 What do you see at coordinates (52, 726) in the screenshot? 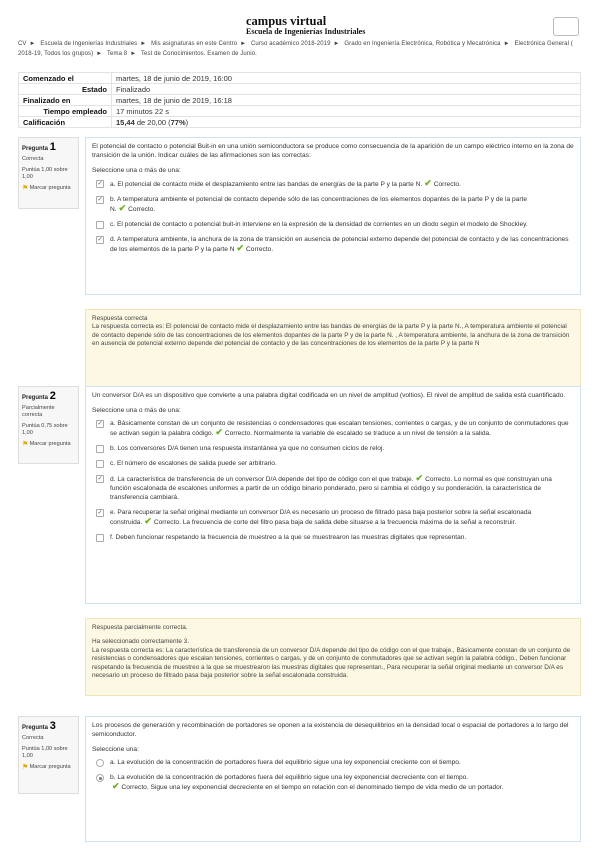
I see `question-num: 3` at bounding box center [52, 726].